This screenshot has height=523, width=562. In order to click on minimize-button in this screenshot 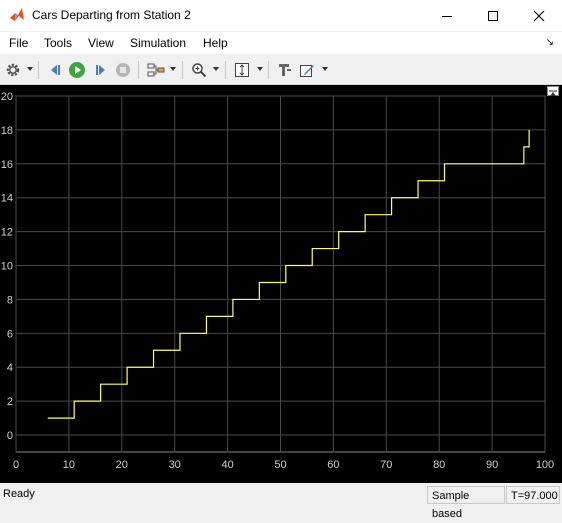, I will do `click(447, 15)`.